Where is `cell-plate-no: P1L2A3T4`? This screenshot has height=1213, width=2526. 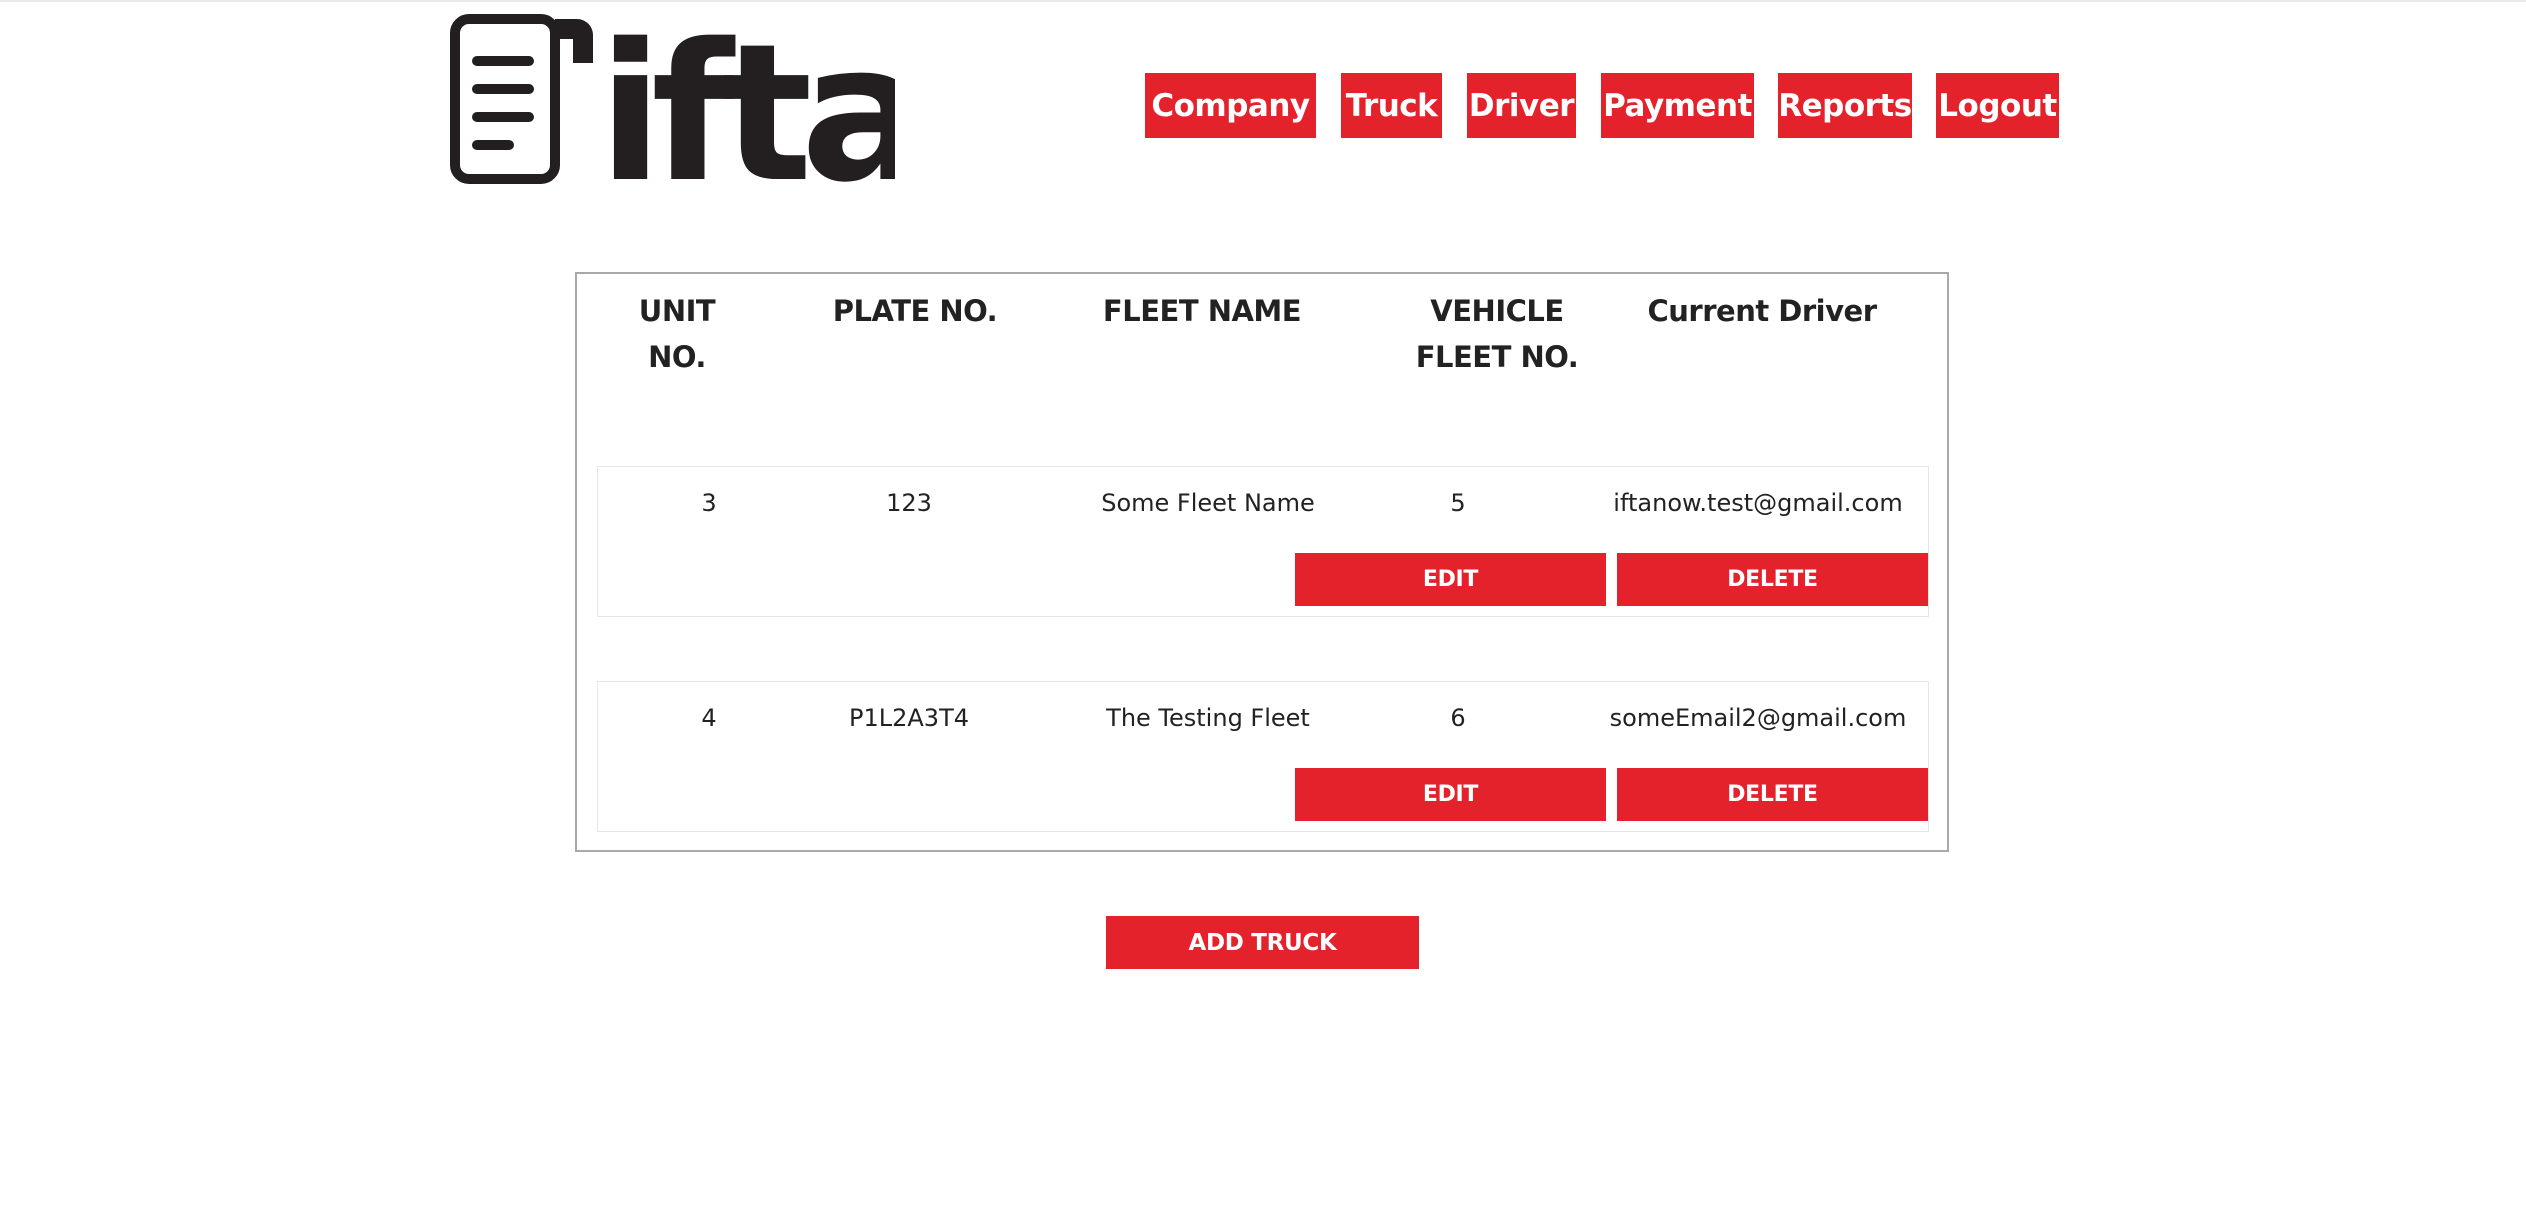
cell-plate-no: P1L2A3T4 is located at coordinates (909, 718).